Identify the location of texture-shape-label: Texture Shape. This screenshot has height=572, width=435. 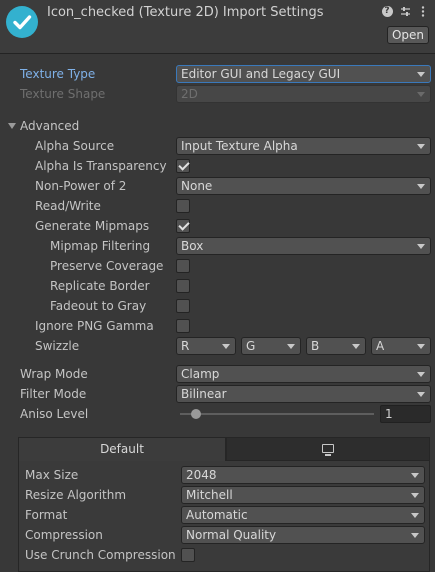
(63, 94).